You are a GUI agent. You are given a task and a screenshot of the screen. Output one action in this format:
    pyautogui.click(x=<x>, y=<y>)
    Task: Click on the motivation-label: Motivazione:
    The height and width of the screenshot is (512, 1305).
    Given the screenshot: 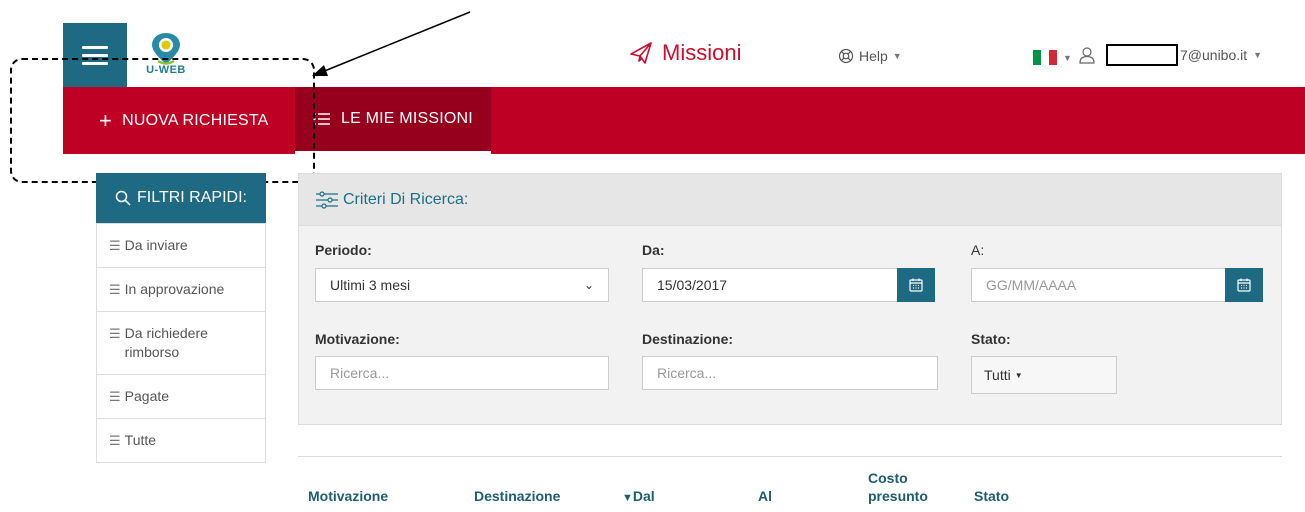 What is the action you would take?
    pyautogui.click(x=357, y=339)
    